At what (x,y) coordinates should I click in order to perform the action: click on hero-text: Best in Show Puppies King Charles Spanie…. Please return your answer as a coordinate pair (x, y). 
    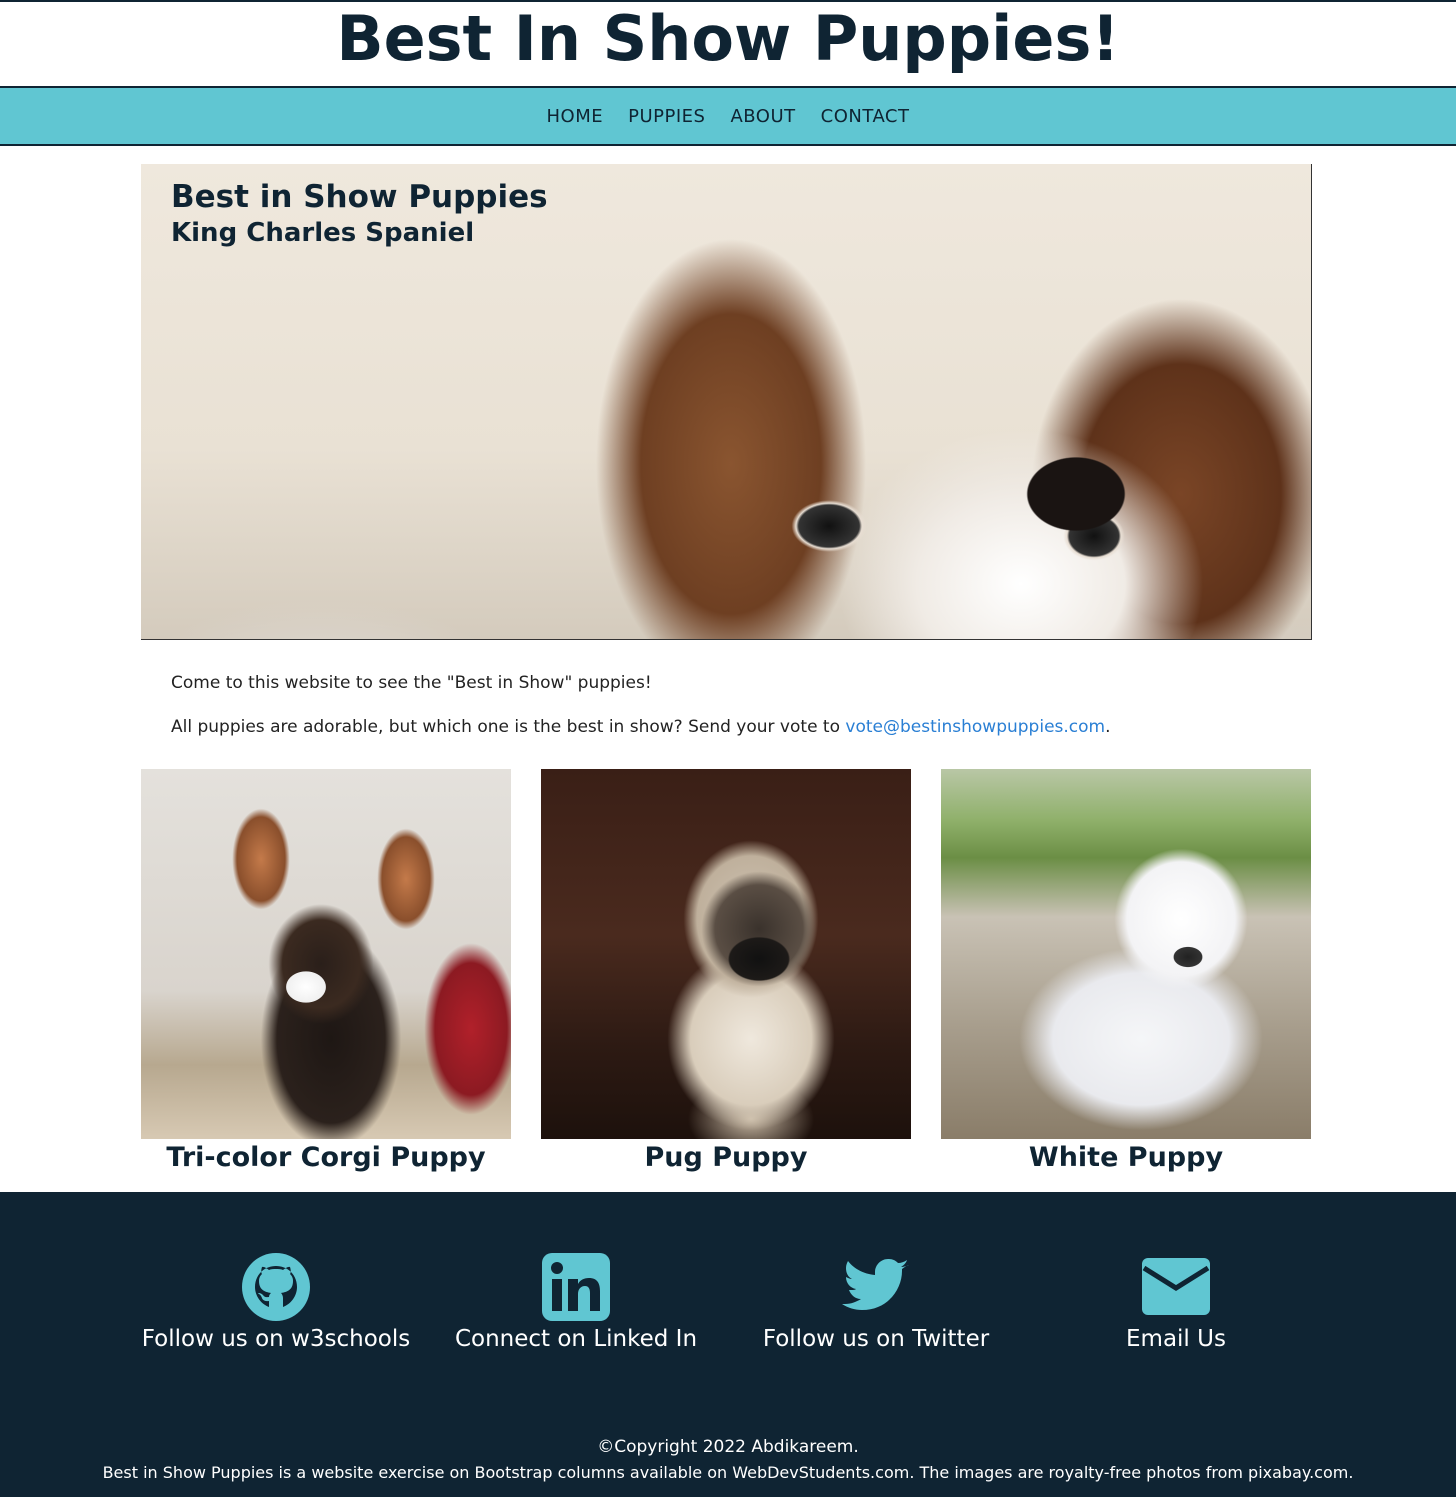
    Looking at the image, I should click on (359, 214).